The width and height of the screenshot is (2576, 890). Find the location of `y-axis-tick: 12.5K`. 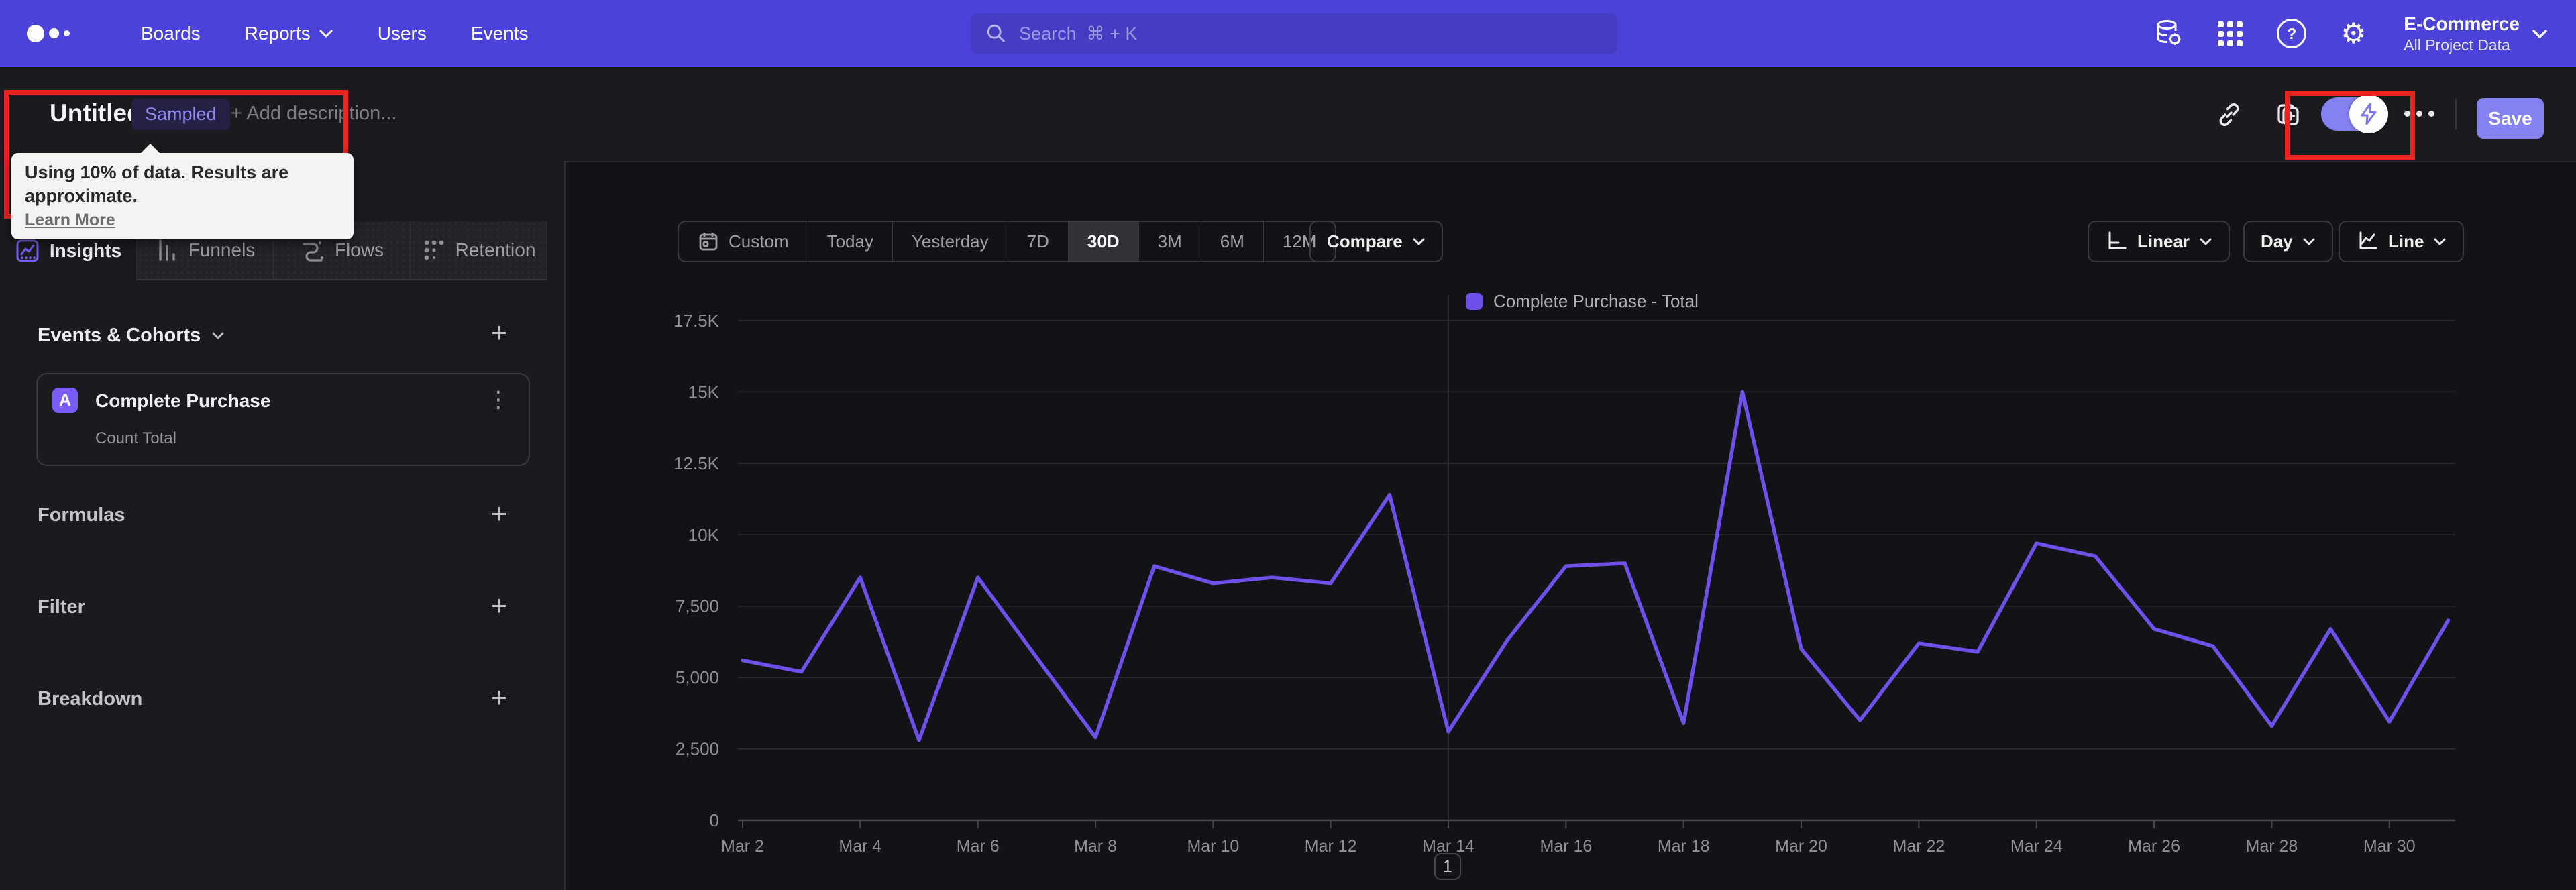

y-axis-tick: 12.5K is located at coordinates (697, 463).